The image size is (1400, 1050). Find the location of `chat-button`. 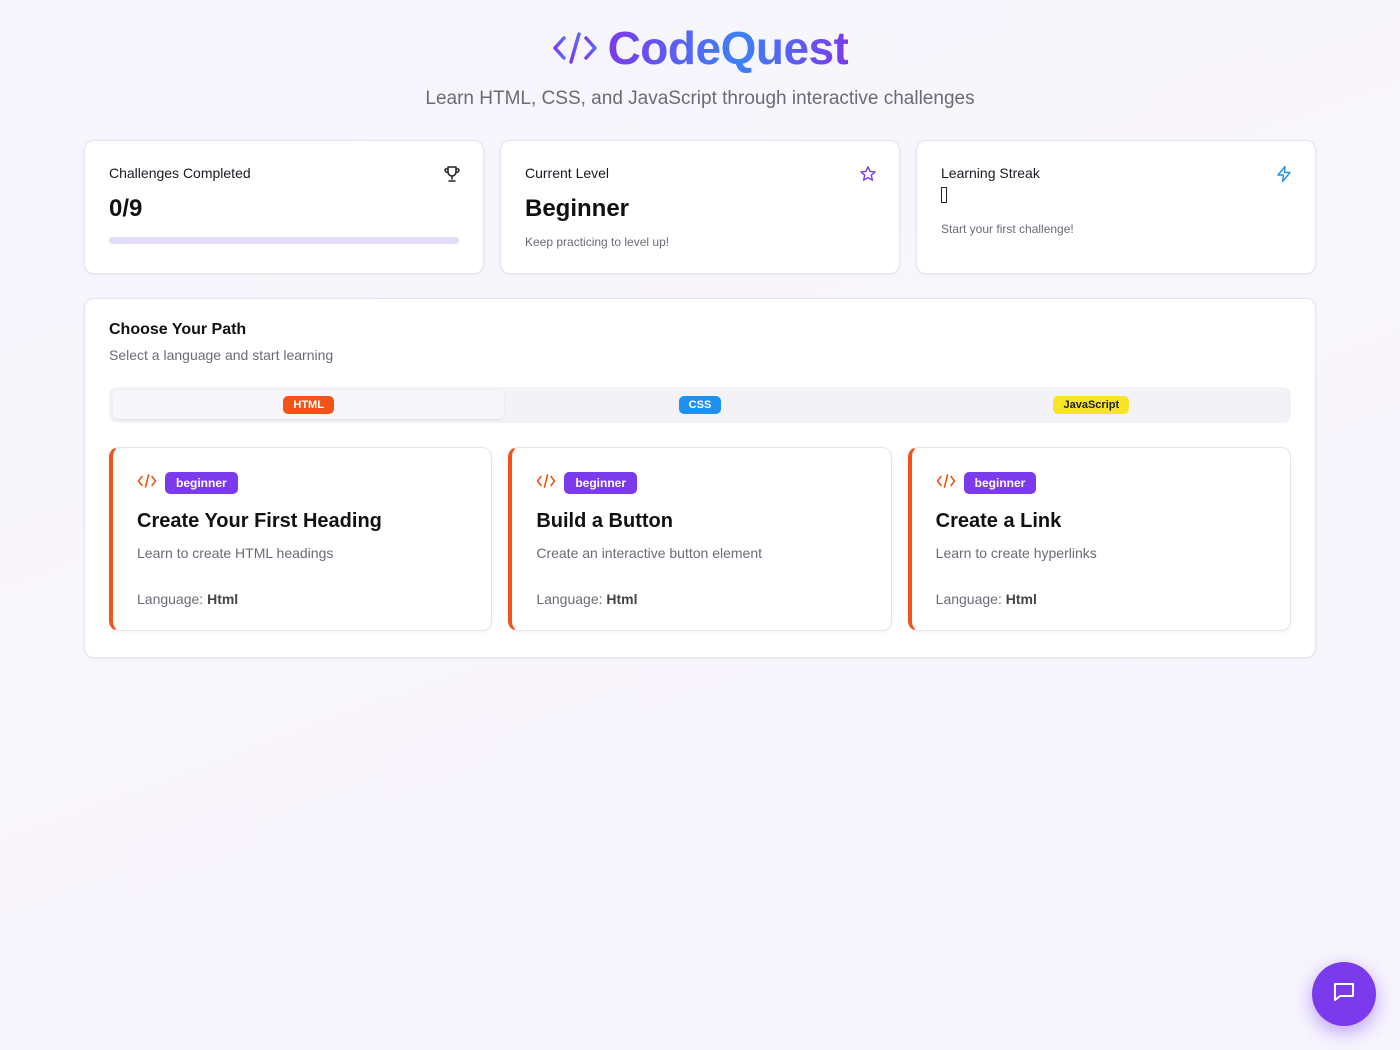

chat-button is located at coordinates (1344, 994).